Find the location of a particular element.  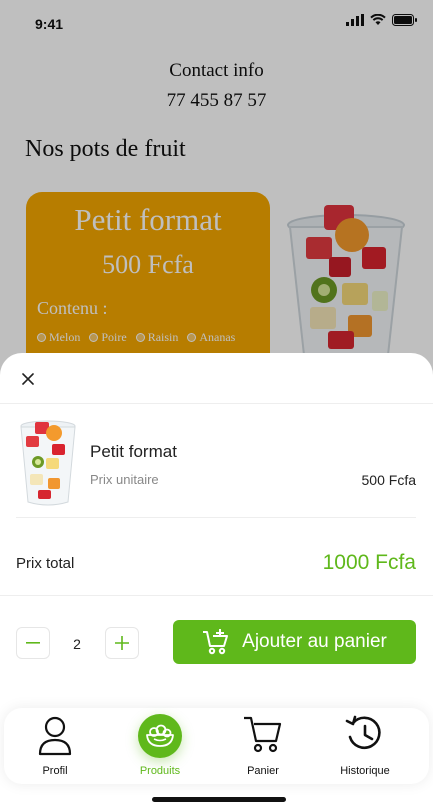

tab-historique: Historique is located at coordinates (365, 746).